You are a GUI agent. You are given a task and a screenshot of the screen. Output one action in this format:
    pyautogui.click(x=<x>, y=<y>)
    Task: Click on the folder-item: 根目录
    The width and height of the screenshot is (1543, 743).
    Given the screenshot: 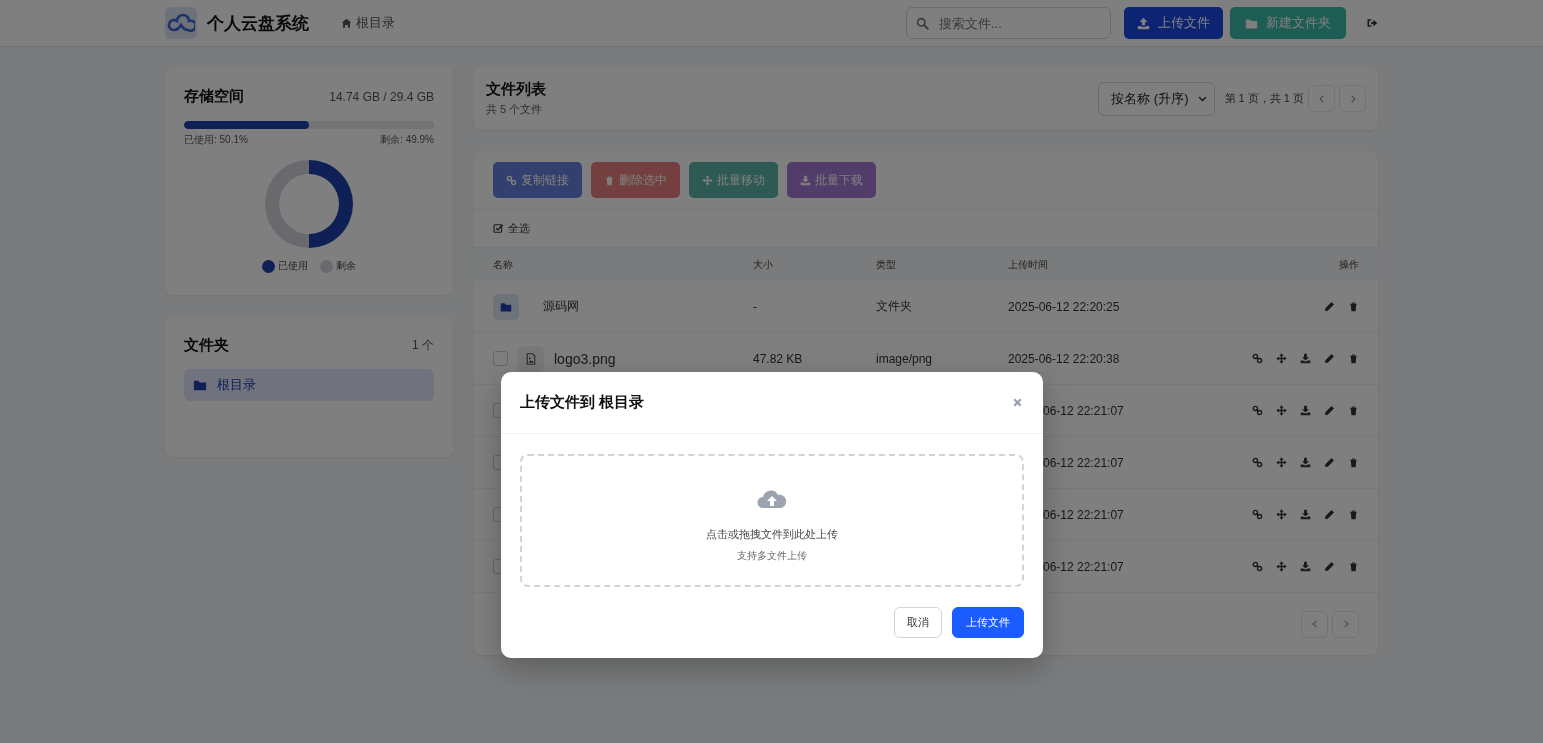 What is the action you would take?
    pyautogui.click(x=309, y=385)
    